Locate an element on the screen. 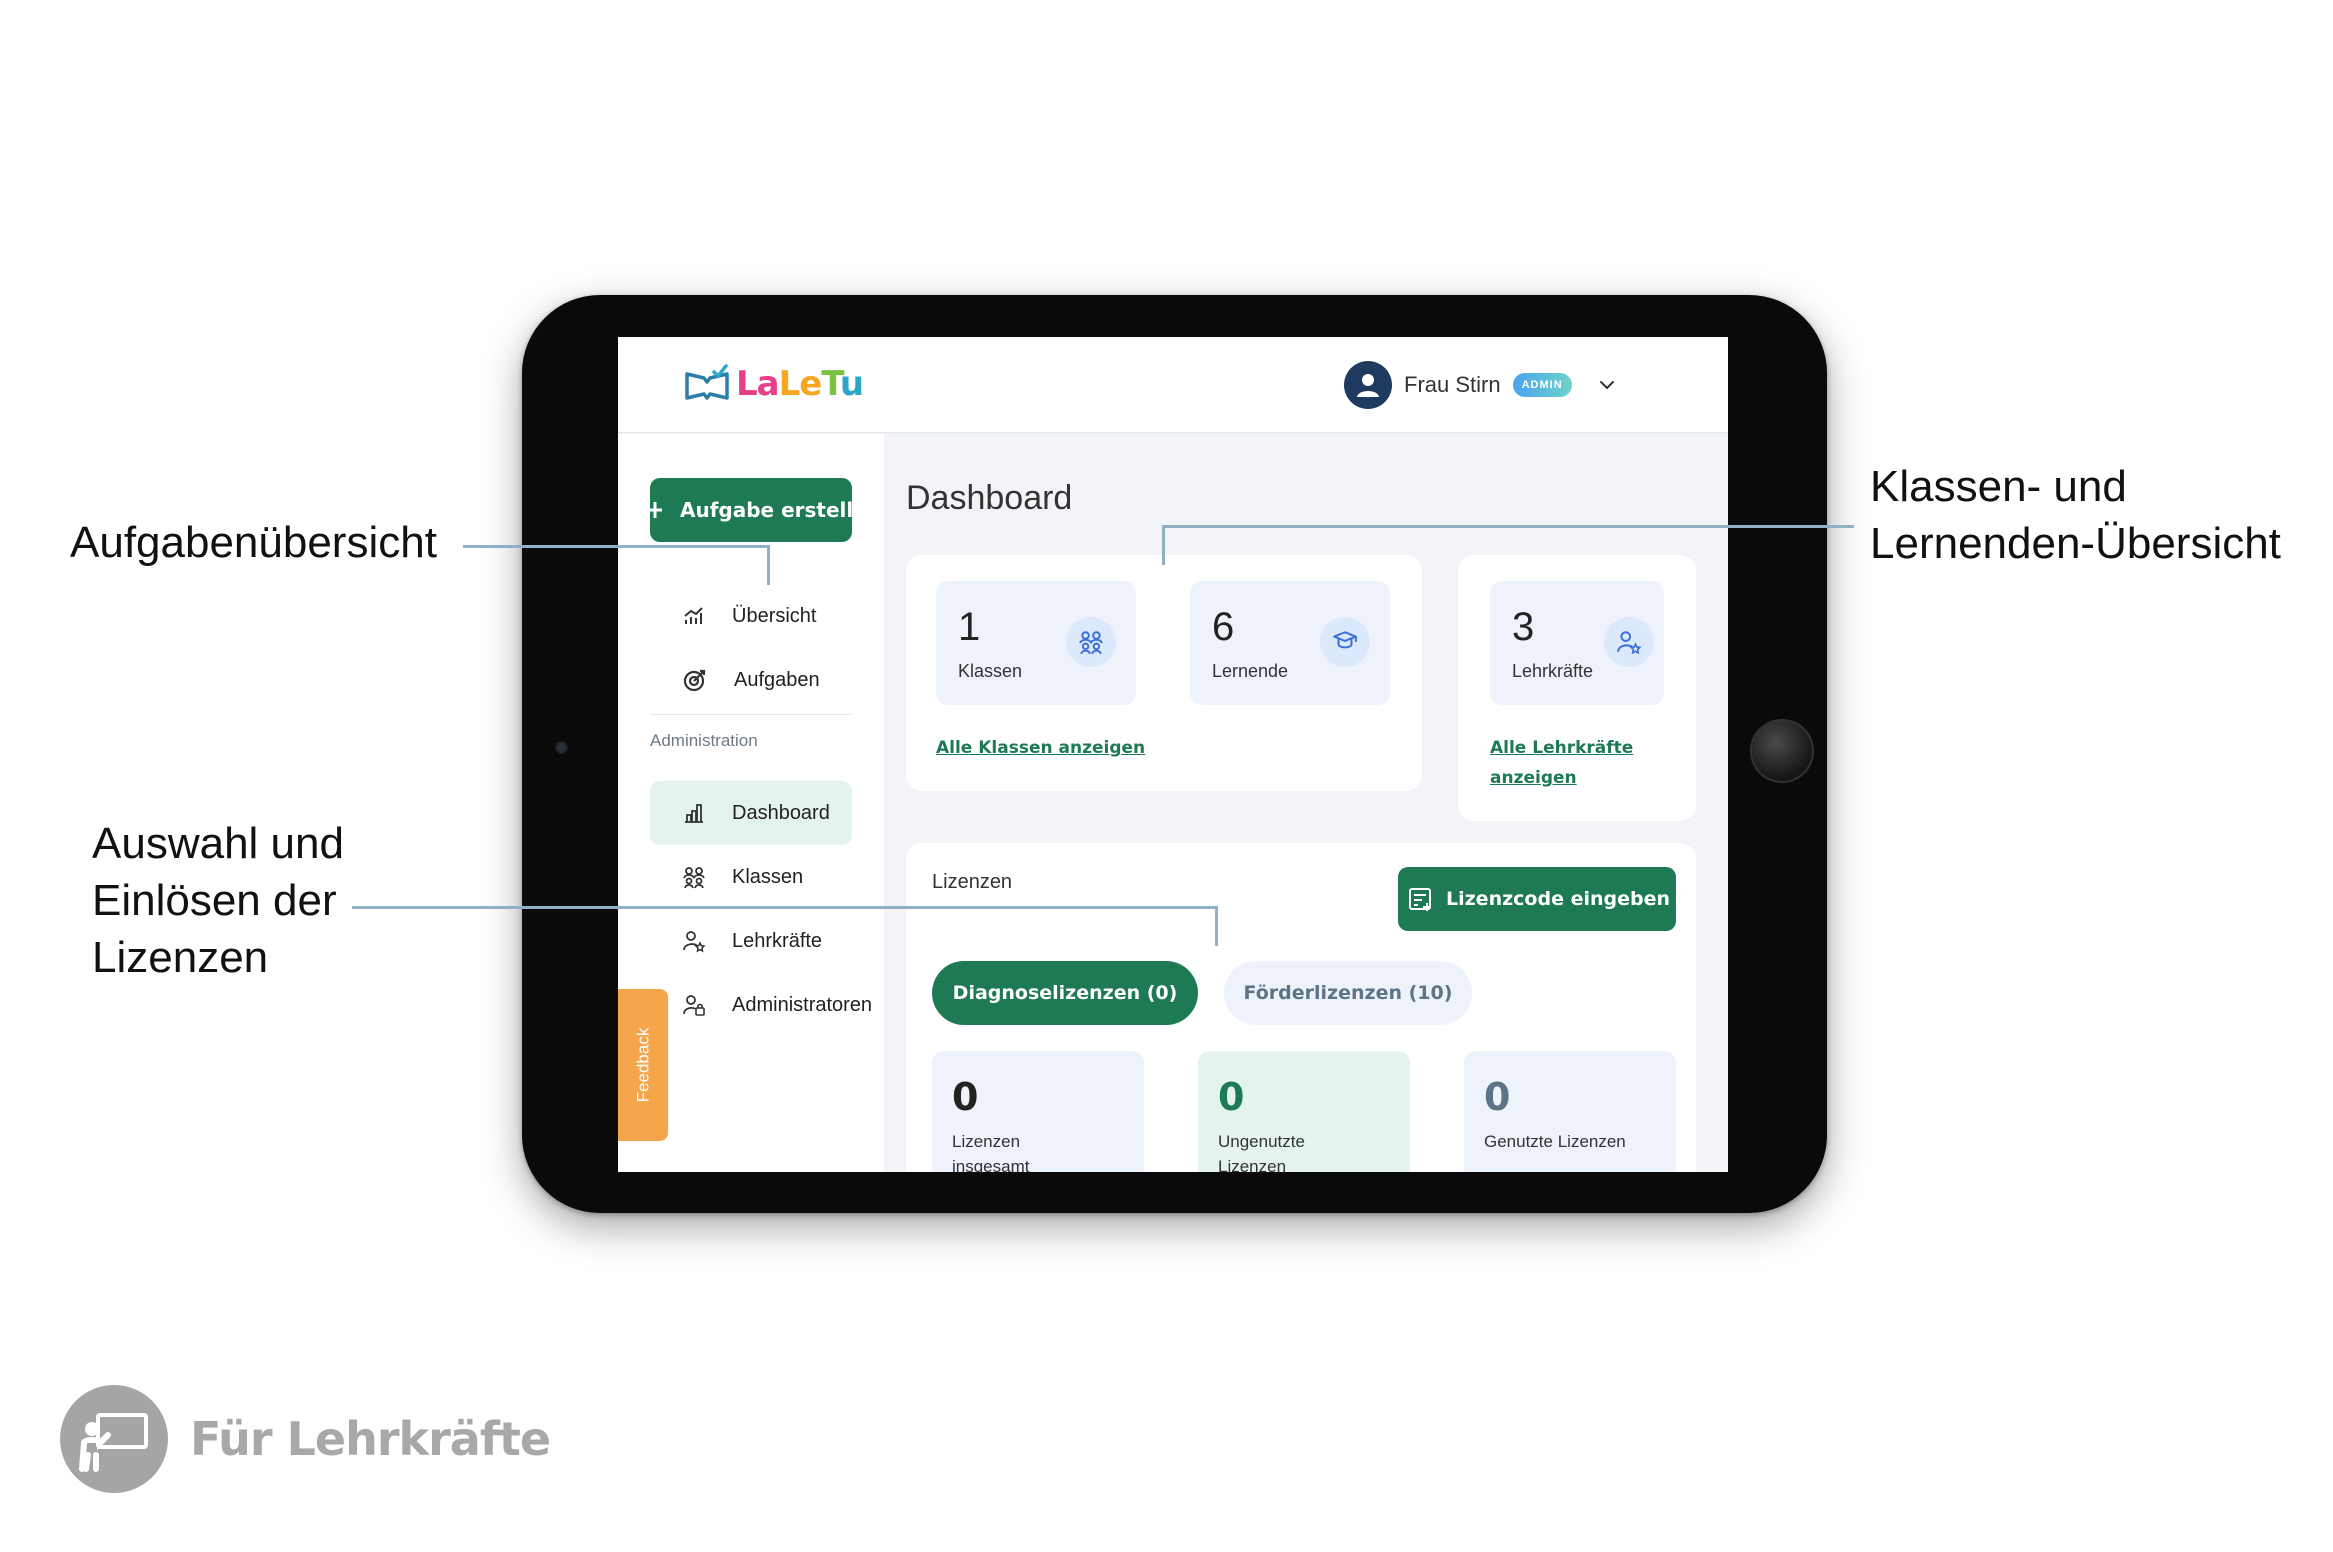  teachers-card: 3 Lehrkräfte Alle Lehrkräfte anzeigen is located at coordinates (1577, 688).